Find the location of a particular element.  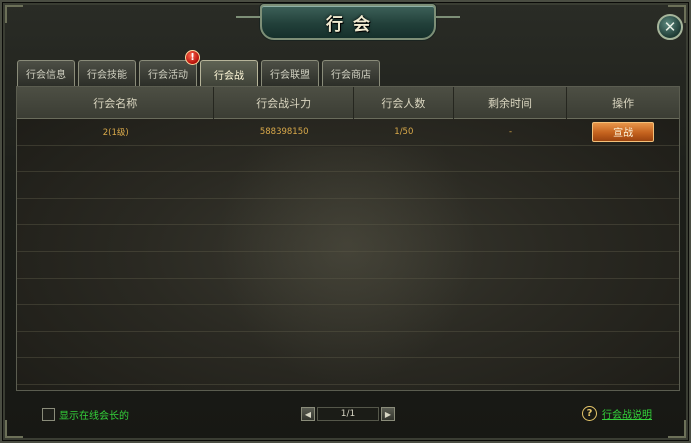

chevron-right-icon: ▶ is located at coordinates (388, 414).